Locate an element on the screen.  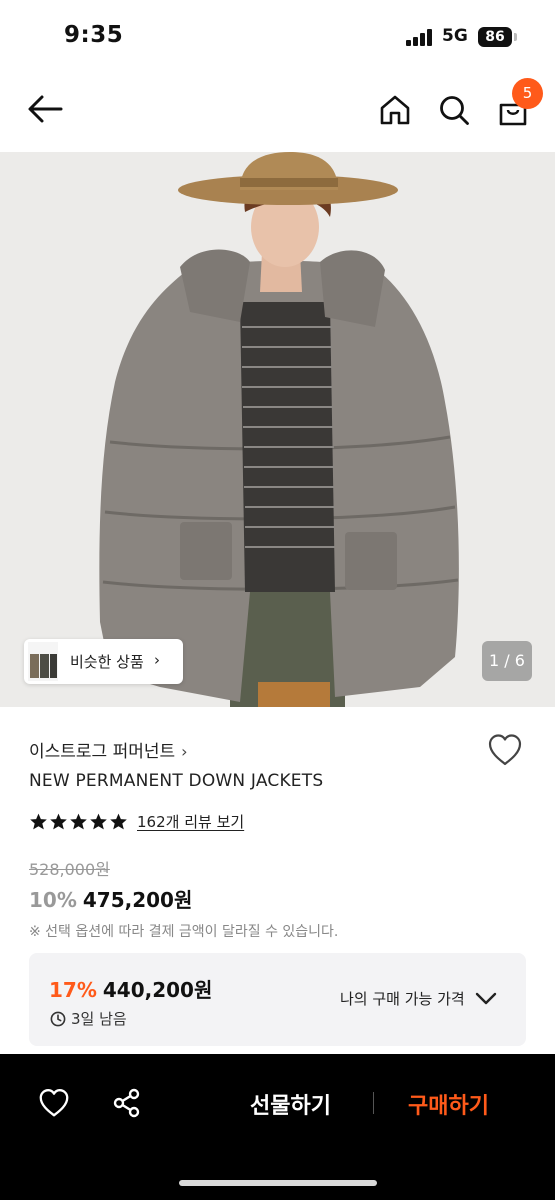
price-row: 10% 475,200원 is located at coordinates (110, 898).